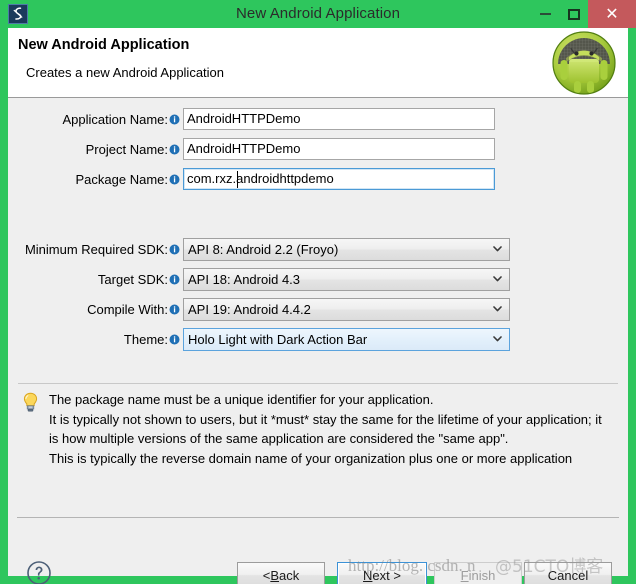 The width and height of the screenshot is (636, 584). Describe the element at coordinates (104, 45) in the screenshot. I see `page-title: New Android Application` at that location.